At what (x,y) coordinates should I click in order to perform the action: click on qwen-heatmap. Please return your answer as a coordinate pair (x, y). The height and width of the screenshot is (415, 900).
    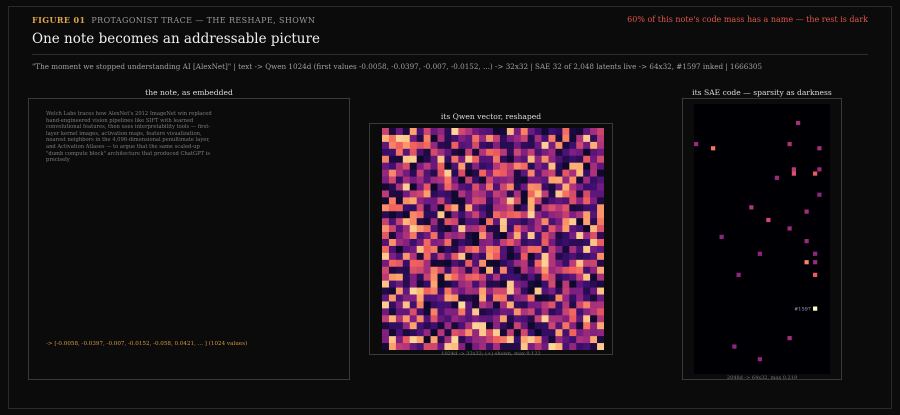
    Looking at the image, I should click on (493, 239).